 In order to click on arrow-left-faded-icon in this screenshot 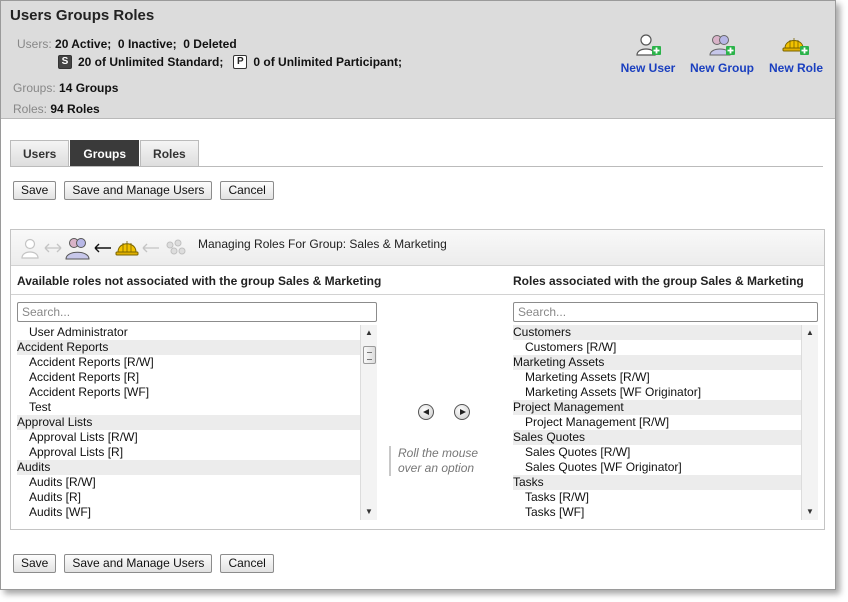, I will do `click(150, 248)`.